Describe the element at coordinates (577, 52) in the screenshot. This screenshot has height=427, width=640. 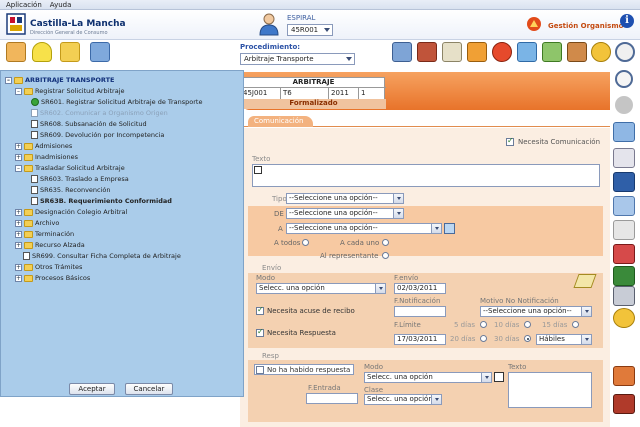
I see `abacus-icon` at that location.